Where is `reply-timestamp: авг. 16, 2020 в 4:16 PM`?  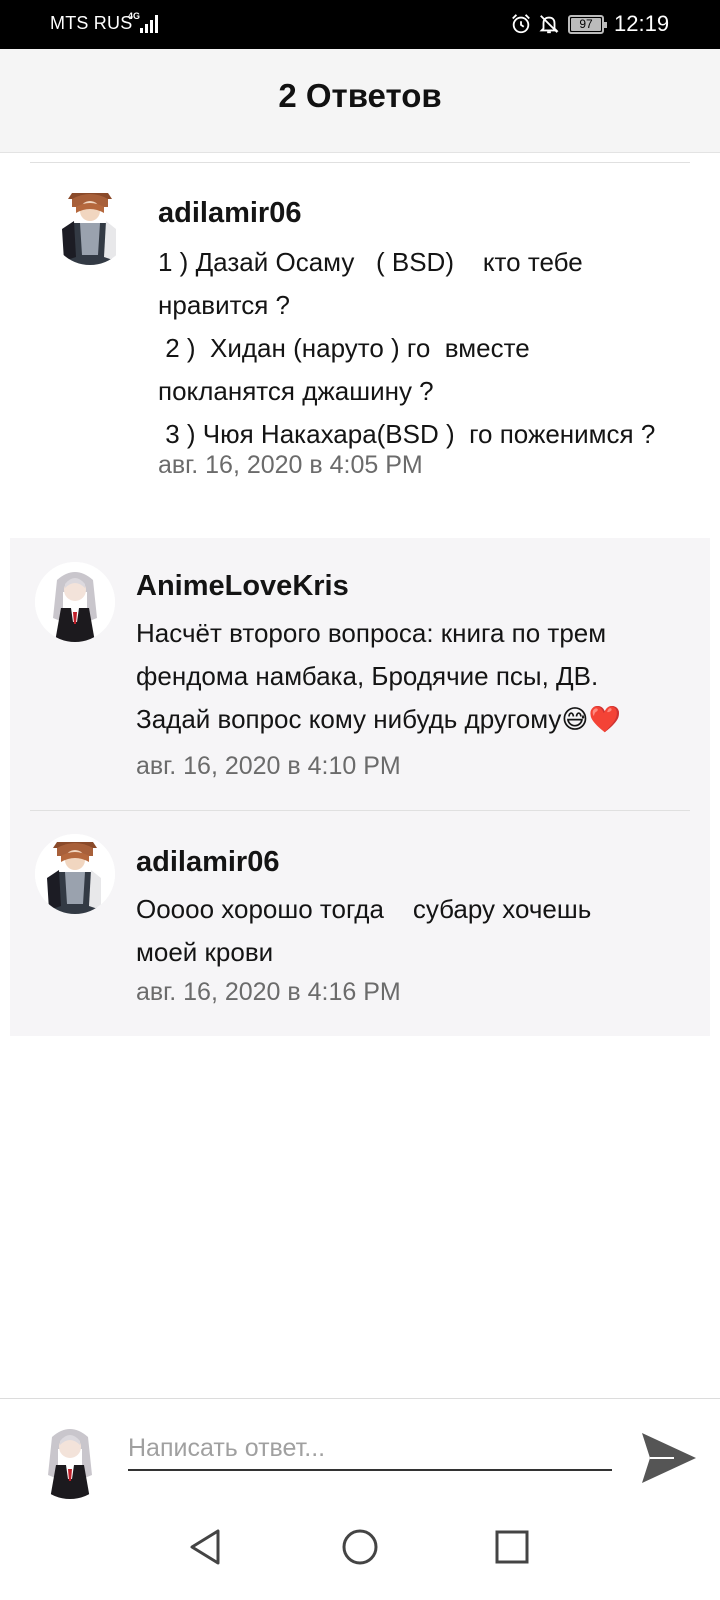 reply-timestamp: авг. 16, 2020 в 4:16 PM is located at coordinates (268, 992).